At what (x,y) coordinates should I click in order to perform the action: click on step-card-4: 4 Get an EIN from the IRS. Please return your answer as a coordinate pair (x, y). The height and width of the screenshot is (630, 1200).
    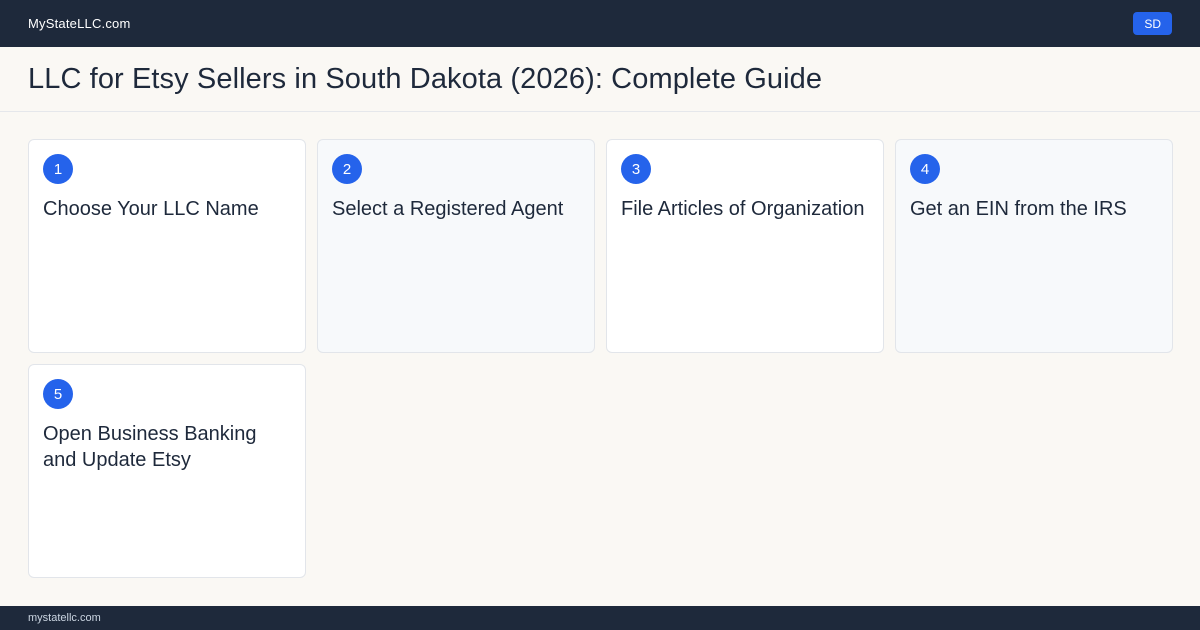
    Looking at the image, I should click on (1034, 246).